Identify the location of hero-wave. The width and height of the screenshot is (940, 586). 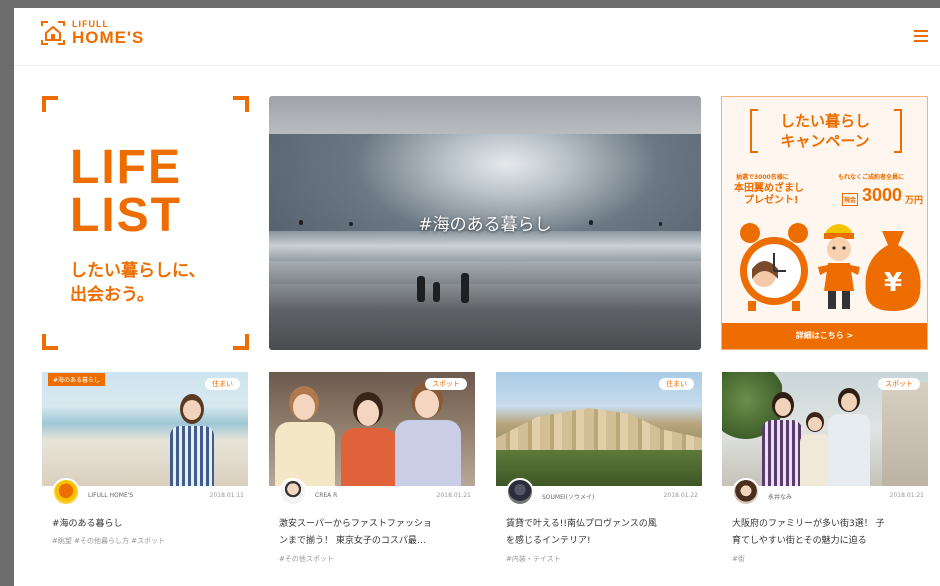
(485, 246).